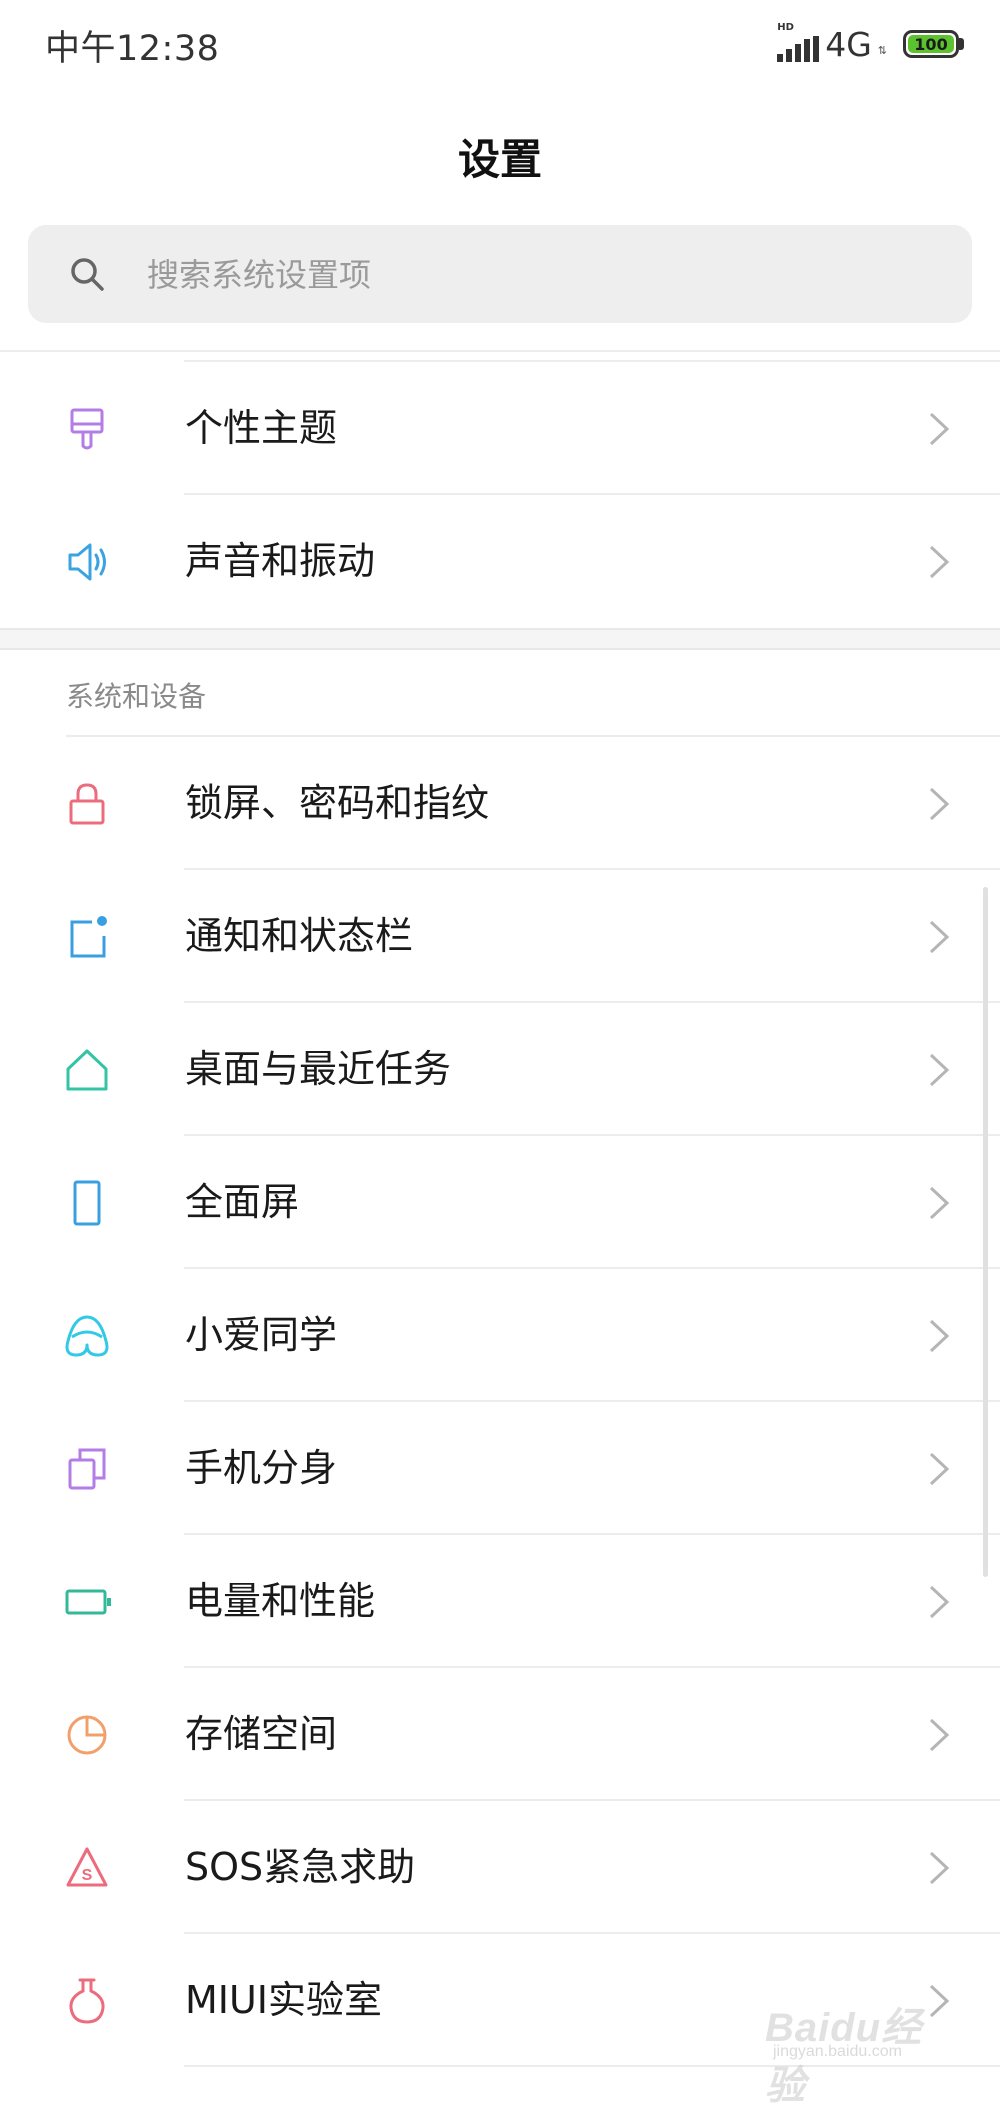 The image size is (1000, 2111). I want to click on battery-level: 100, so click(931, 44).